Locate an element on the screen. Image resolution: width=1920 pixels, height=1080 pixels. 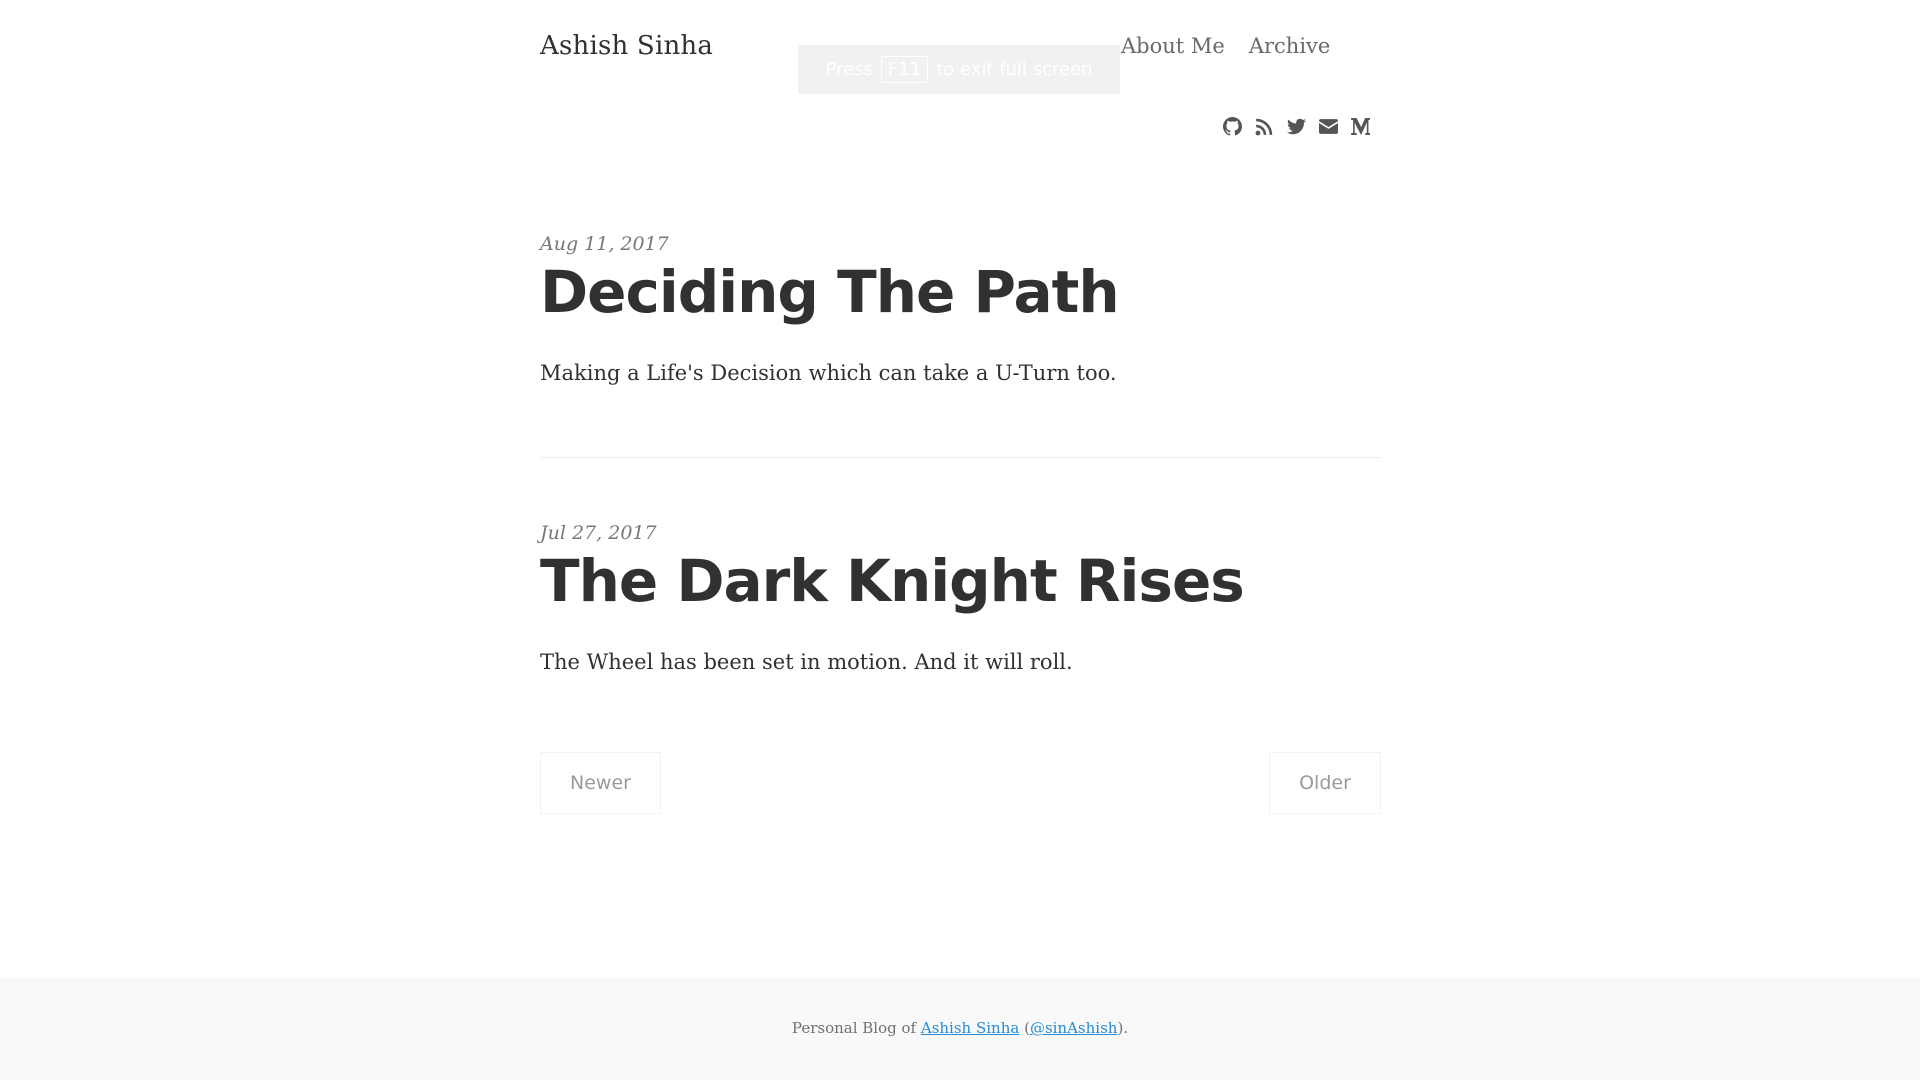
footer-prefix: Personal Blog of is located at coordinates (856, 1028).